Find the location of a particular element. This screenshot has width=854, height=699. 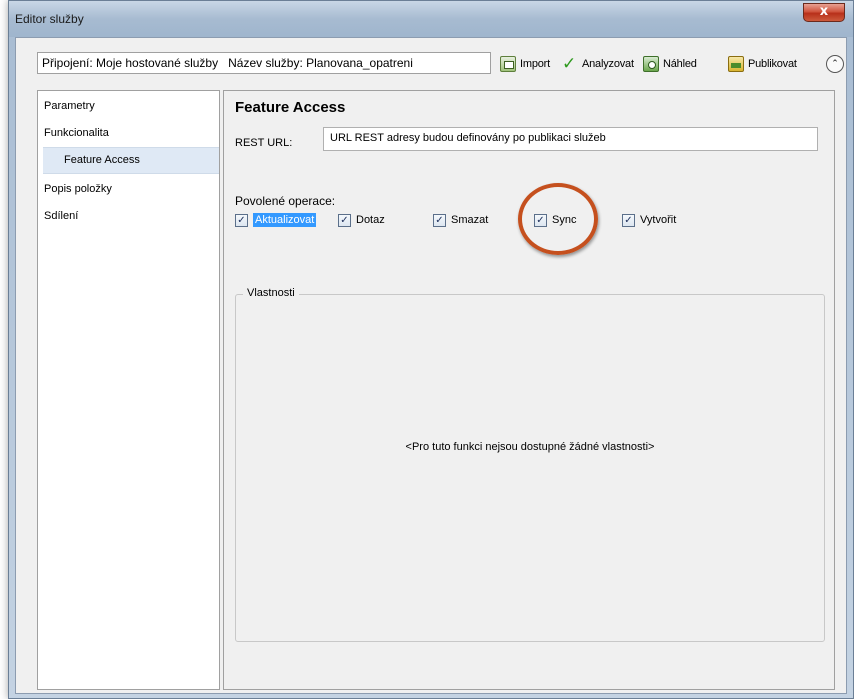

title-bar: Editor služby x is located at coordinates (431, 19).